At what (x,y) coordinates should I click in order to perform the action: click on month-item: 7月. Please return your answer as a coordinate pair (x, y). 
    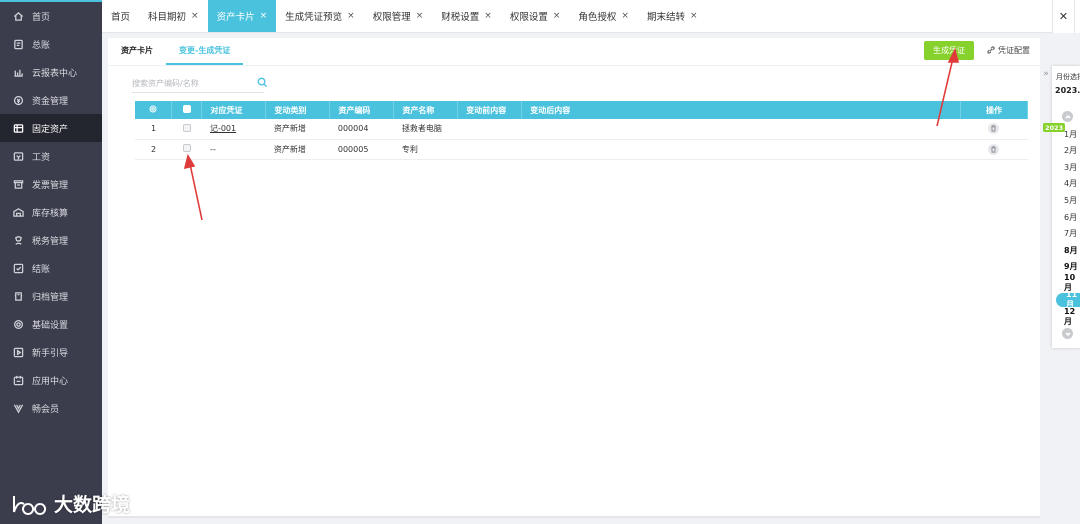
    Looking at the image, I should click on (1066, 234).